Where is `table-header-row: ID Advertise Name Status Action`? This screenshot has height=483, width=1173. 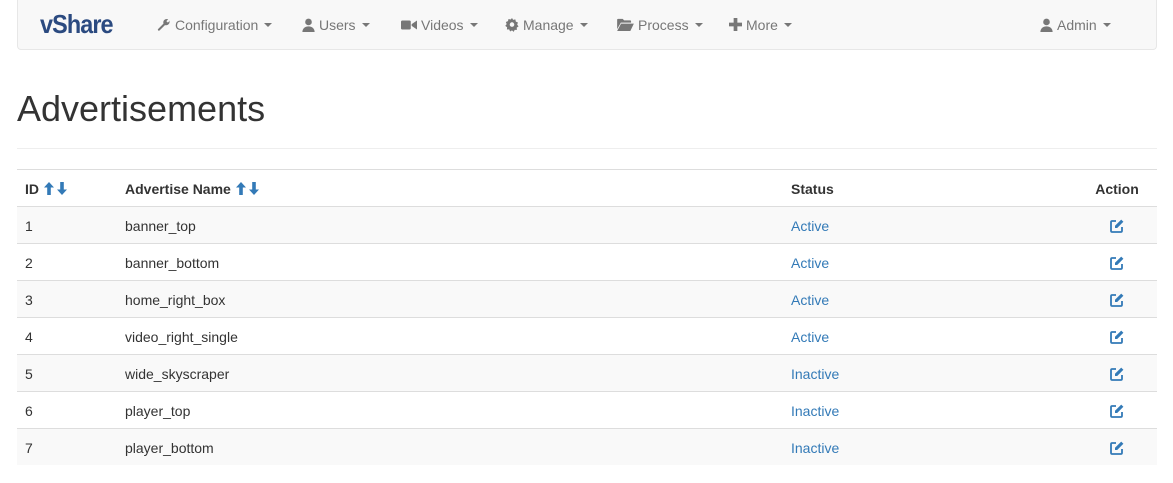 table-header-row: ID Advertise Name Status Action is located at coordinates (587, 187).